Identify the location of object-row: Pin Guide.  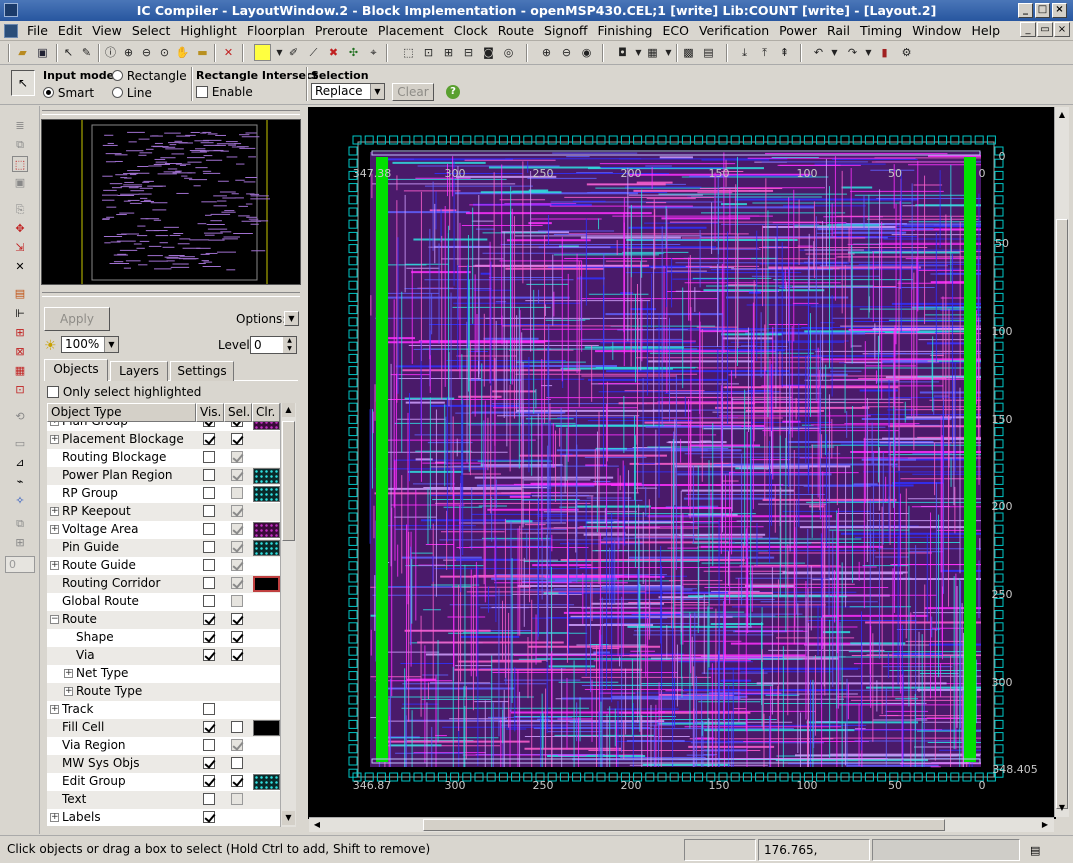
(163, 548).